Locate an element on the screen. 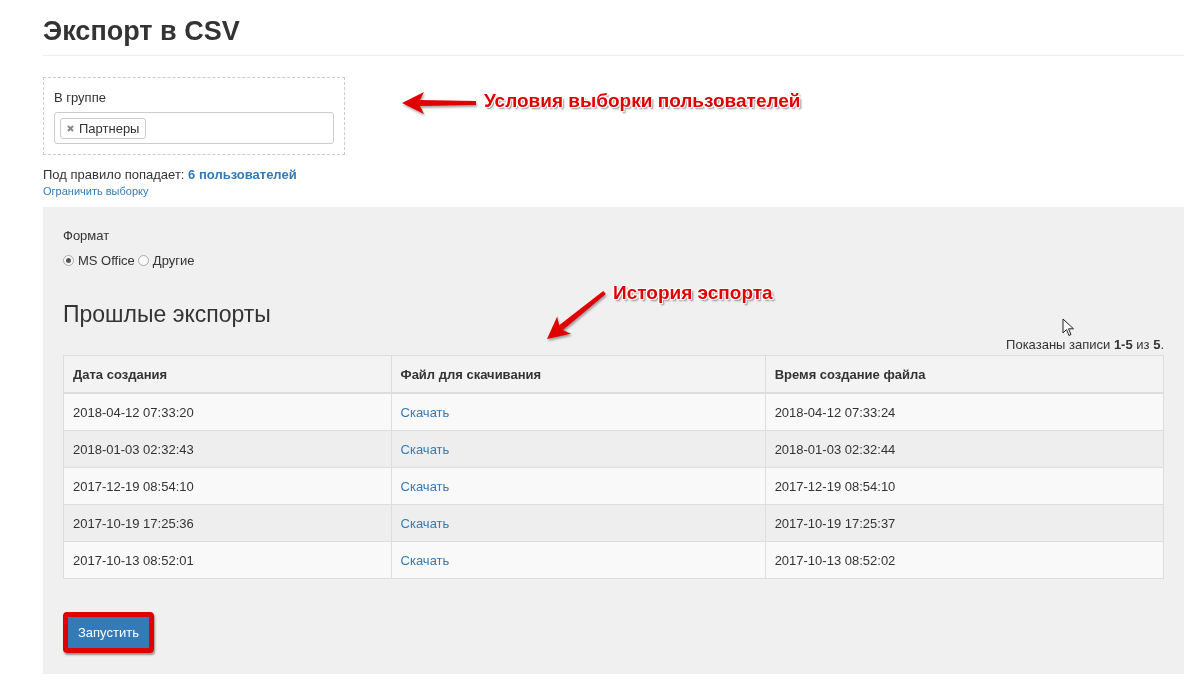 The image size is (1184, 684). page-title: Экспорт в CSV is located at coordinates (613, 28).